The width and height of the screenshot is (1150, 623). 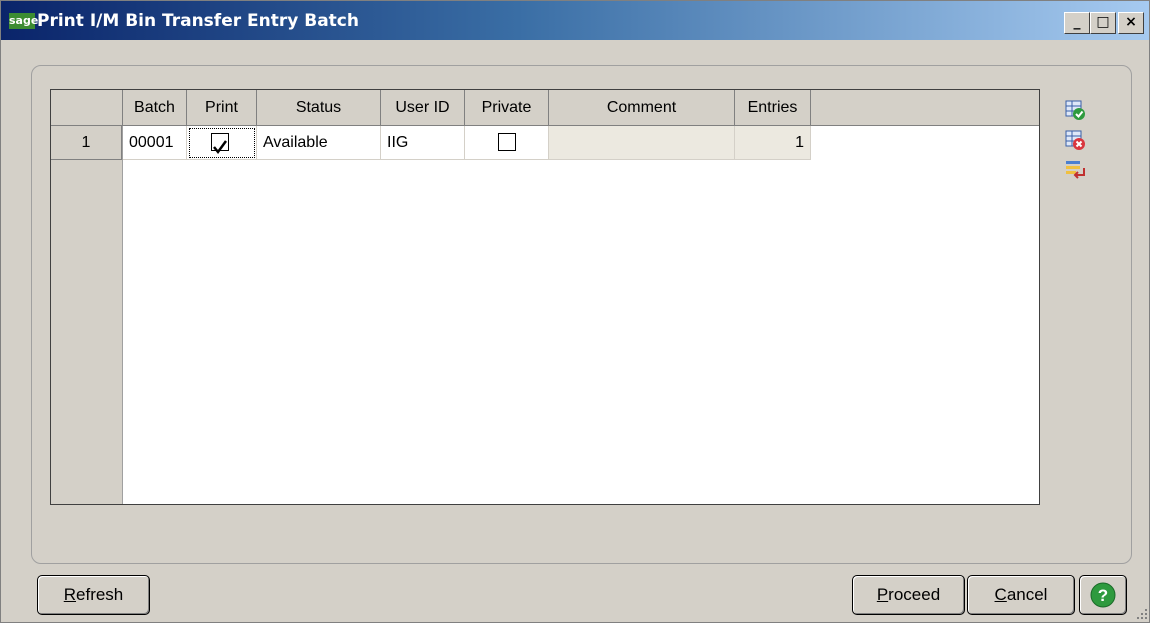 What do you see at coordinates (198, 21) in the screenshot?
I see `window-title: Print I/M Bin Transfer Entry Batch` at bounding box center [198, 21].